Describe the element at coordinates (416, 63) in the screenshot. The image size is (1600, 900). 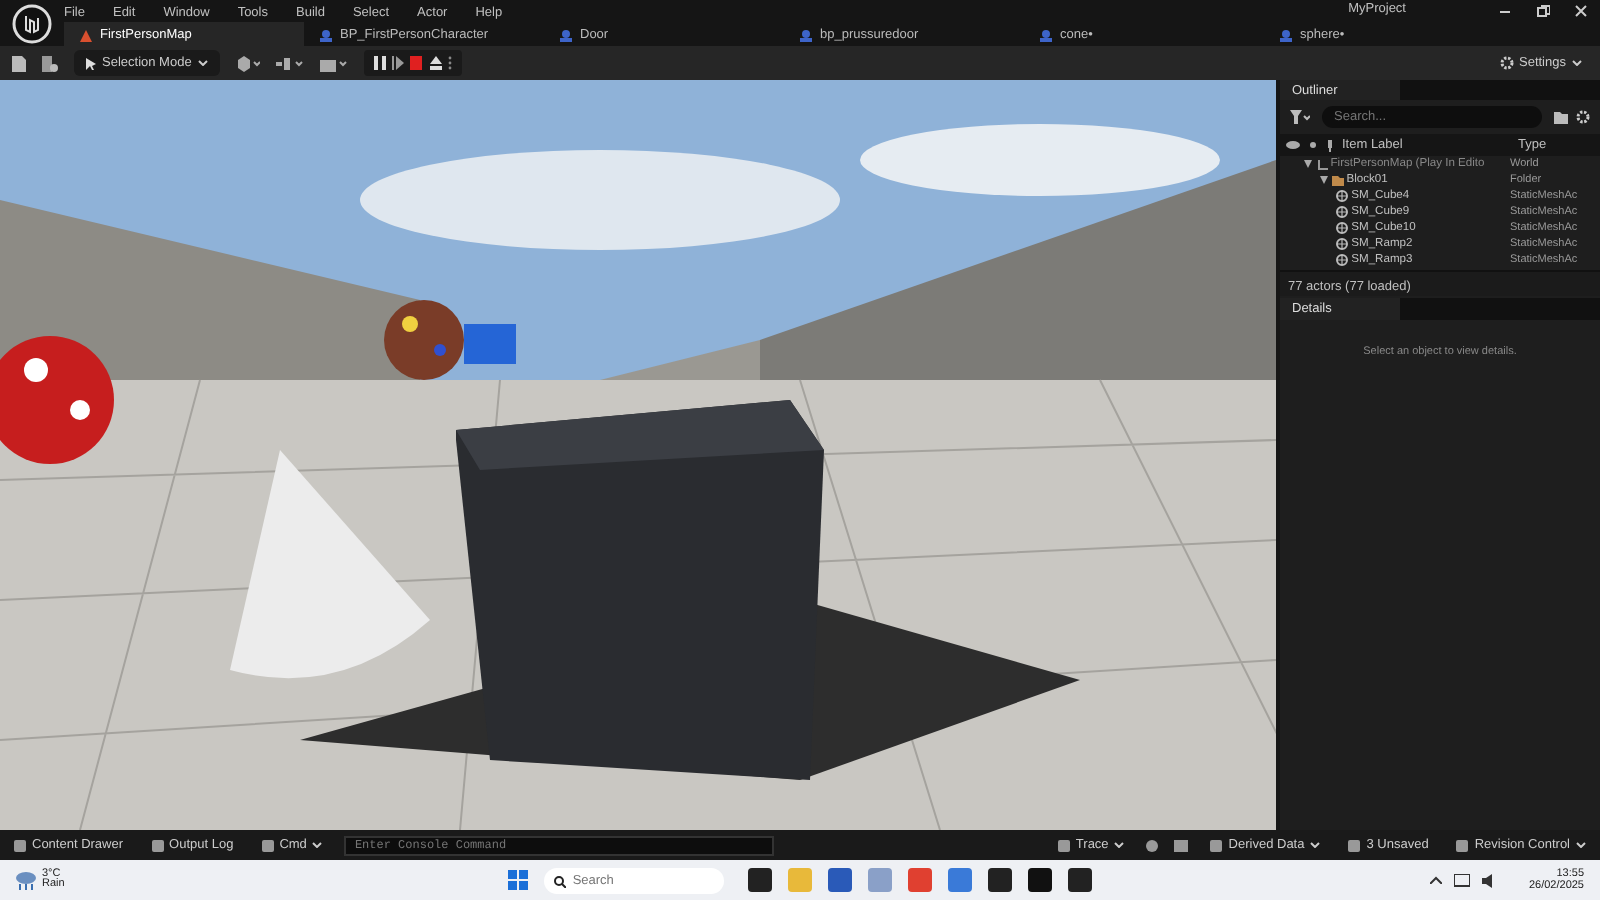
I see `stop-icon` at that location.